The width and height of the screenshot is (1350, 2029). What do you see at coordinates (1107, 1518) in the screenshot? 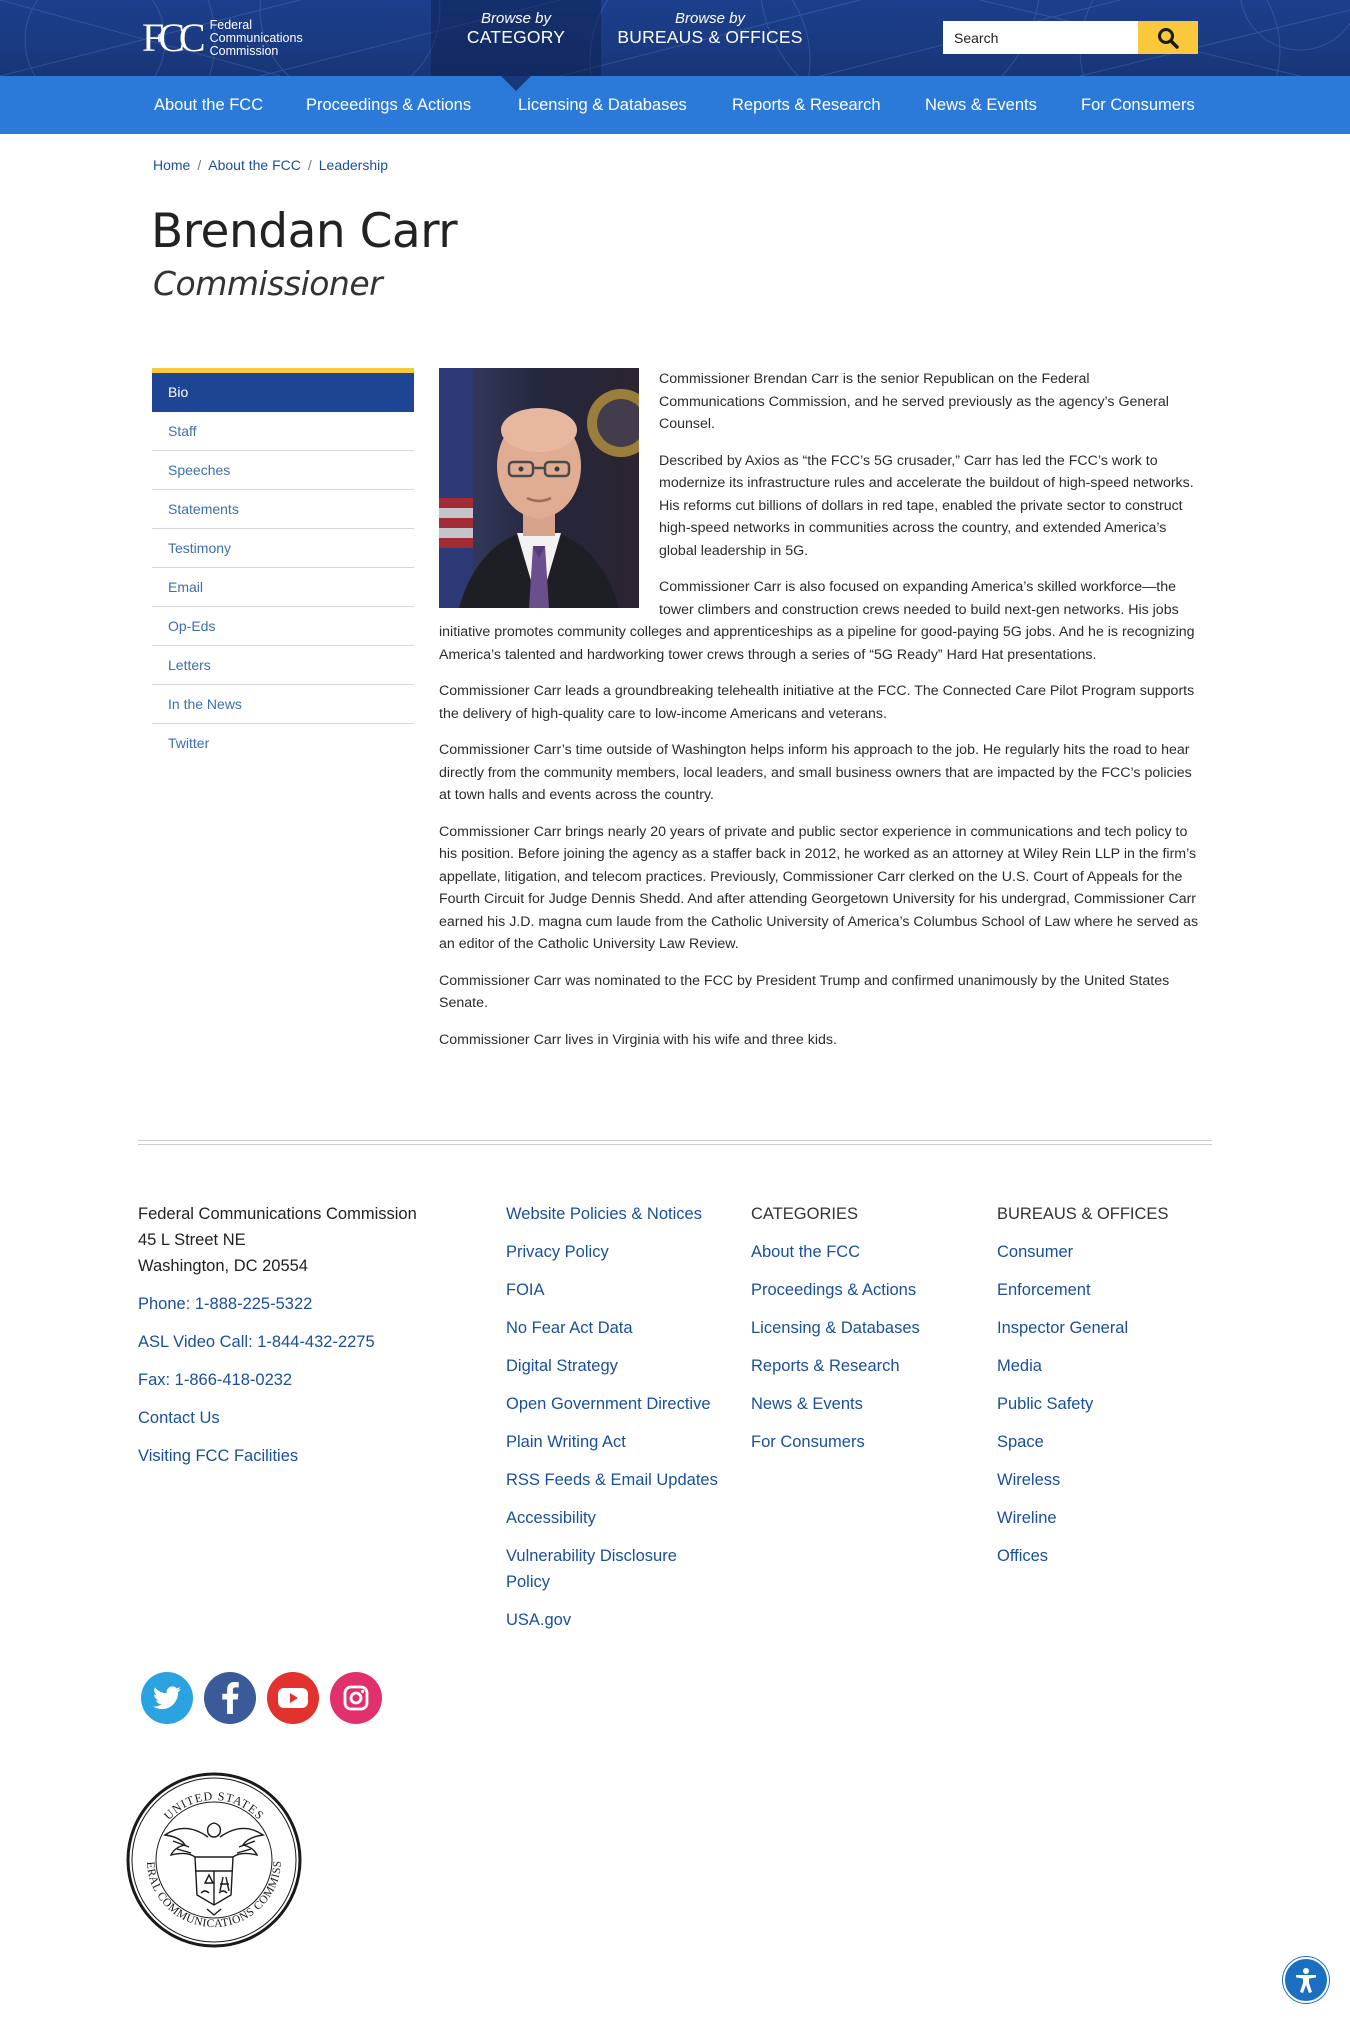
I see `footer-bureau-link: Wireline` at bounding box center [1107, 1518].